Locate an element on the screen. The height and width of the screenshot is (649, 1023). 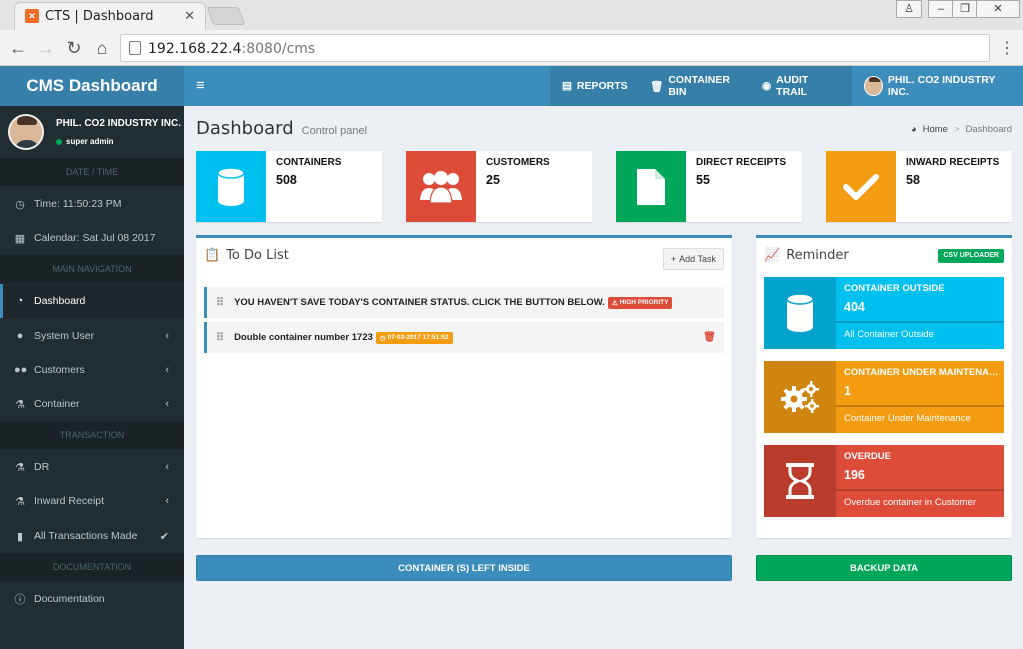
backup-data-button: BACKUP DATA is located at coordinates (884, 568).